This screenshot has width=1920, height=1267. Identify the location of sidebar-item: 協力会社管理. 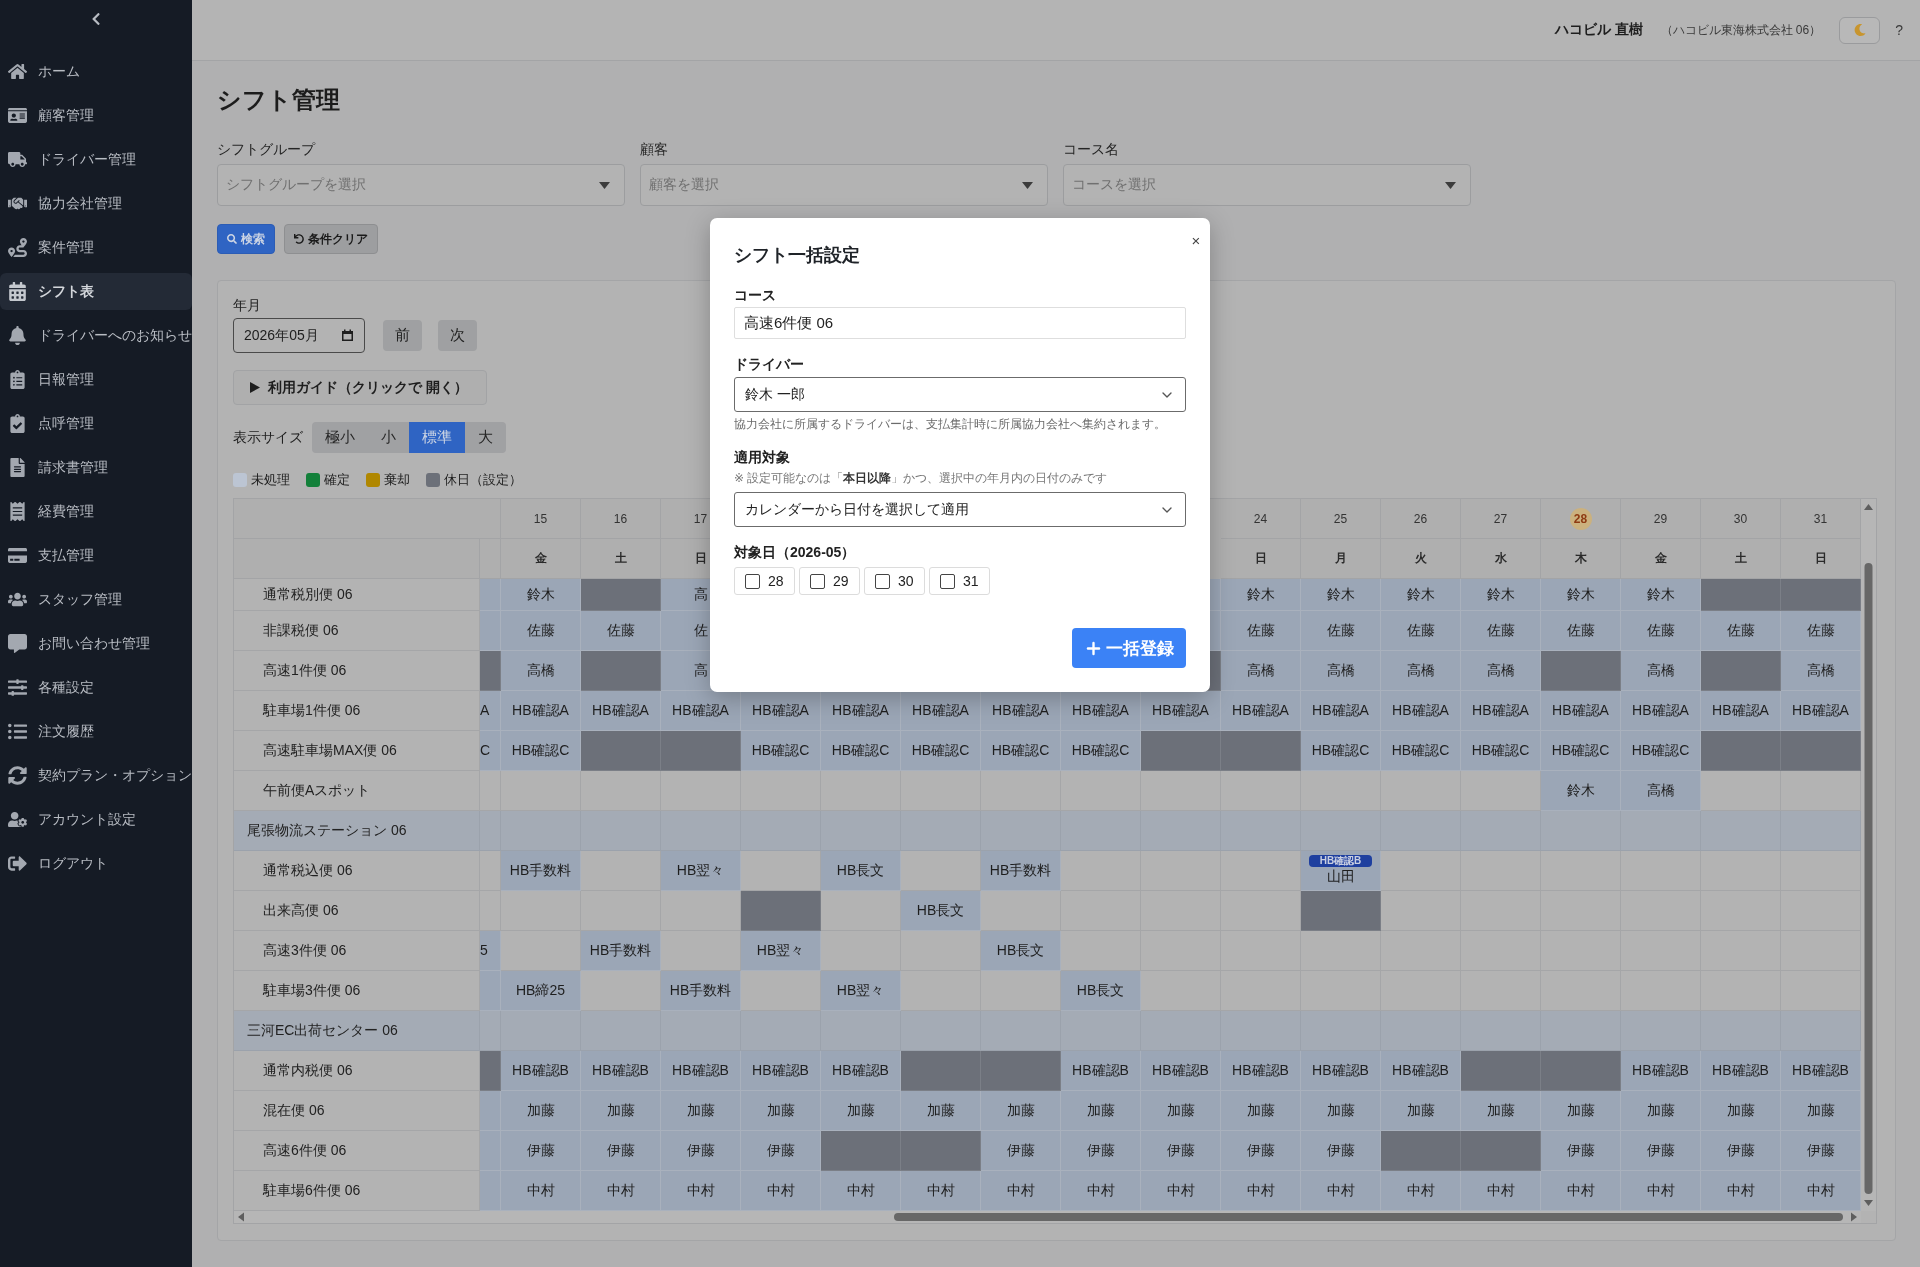
(96, 203).